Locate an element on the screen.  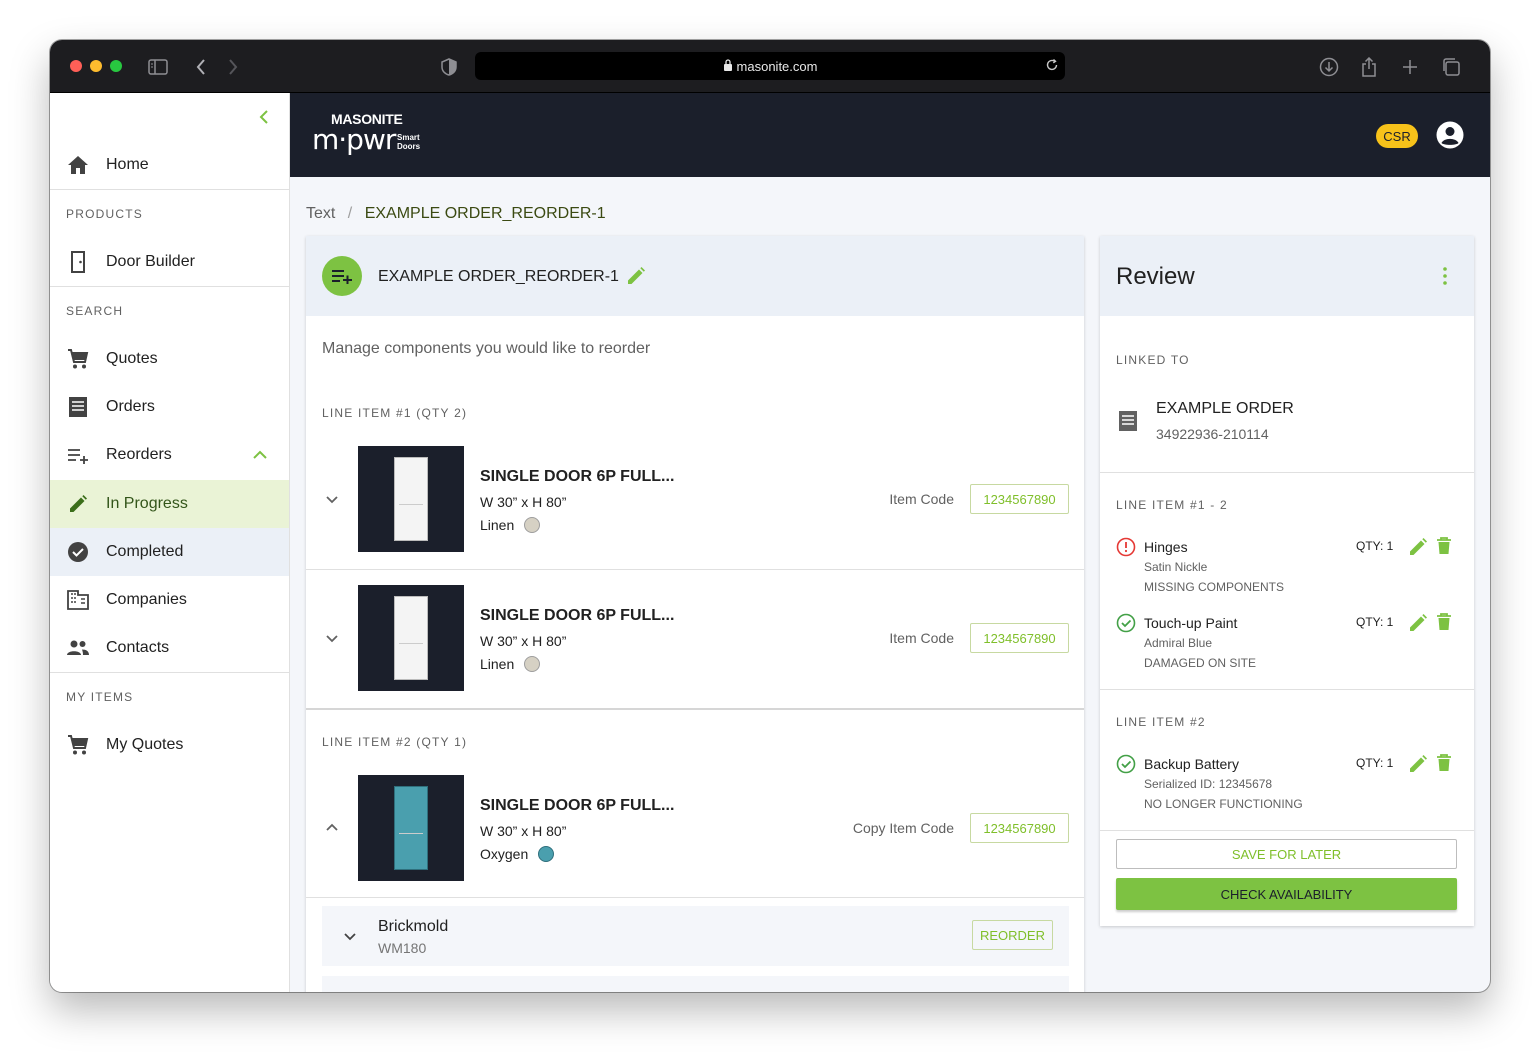
account-icon is located at coordinates (1450, 137).